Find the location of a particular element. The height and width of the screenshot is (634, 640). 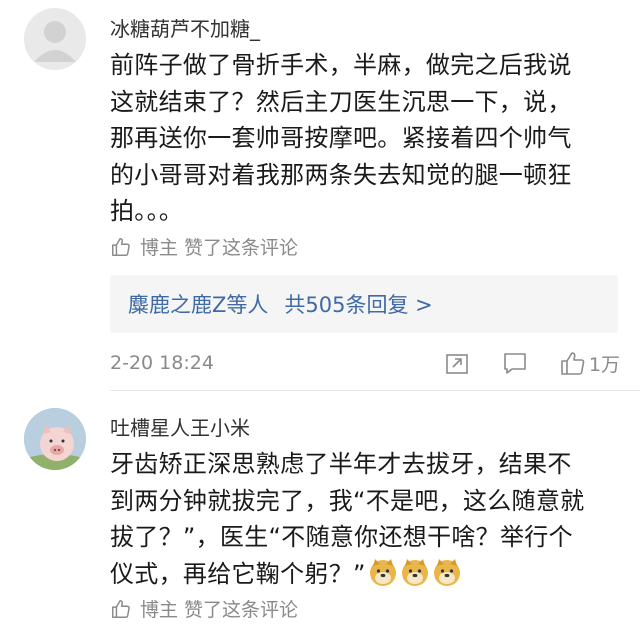

reply-button is located at coordinates (515, 363).